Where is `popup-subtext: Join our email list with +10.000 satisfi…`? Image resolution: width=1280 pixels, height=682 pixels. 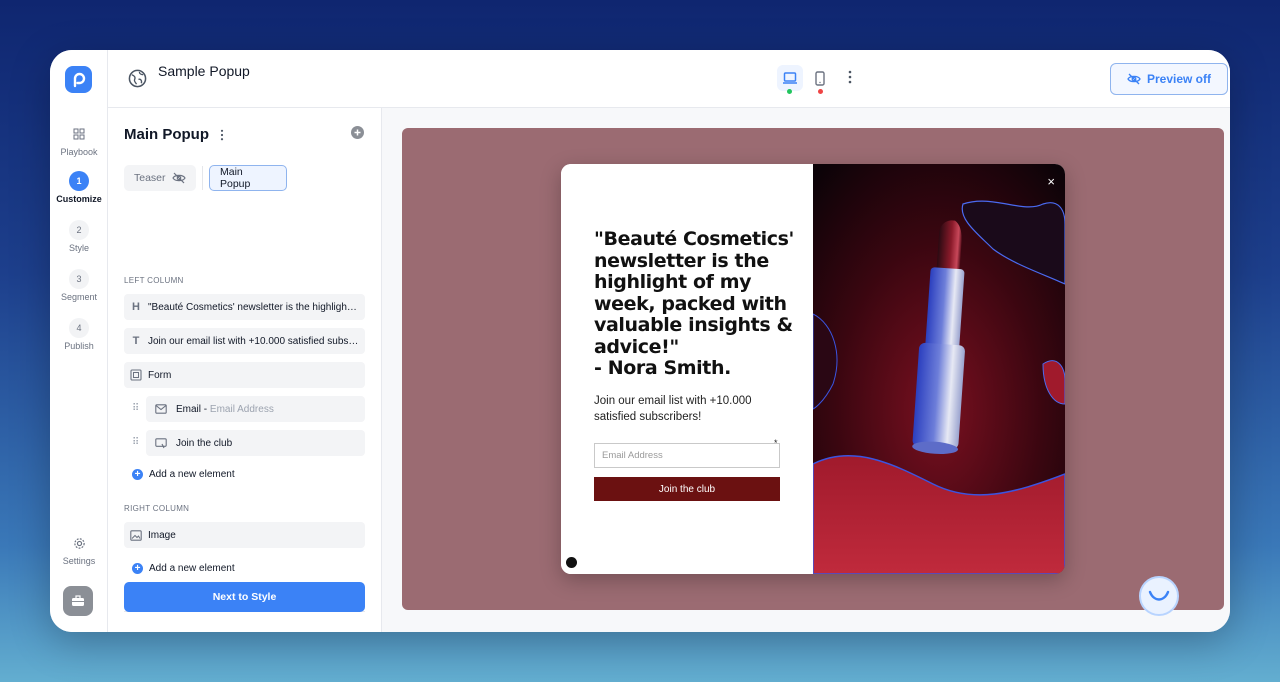
popup-subtext: Join our email list with +10.000 satisfi… is located at coordinates (689, 409).